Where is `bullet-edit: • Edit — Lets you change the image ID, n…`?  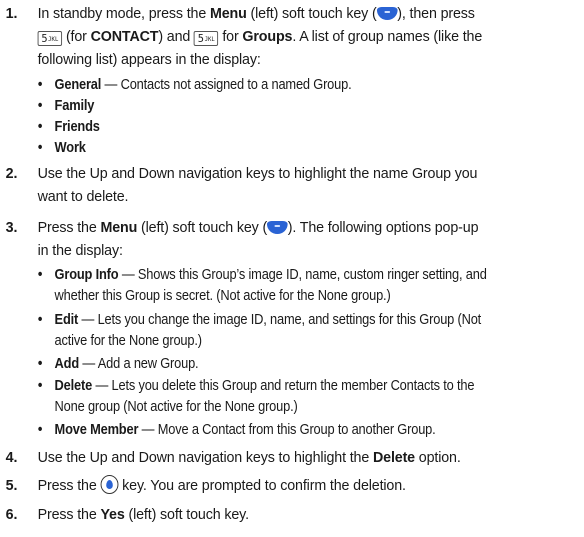
bullet-edit: • Edit — Lets you change the image ID, n… is located at coordinates (259, 330).